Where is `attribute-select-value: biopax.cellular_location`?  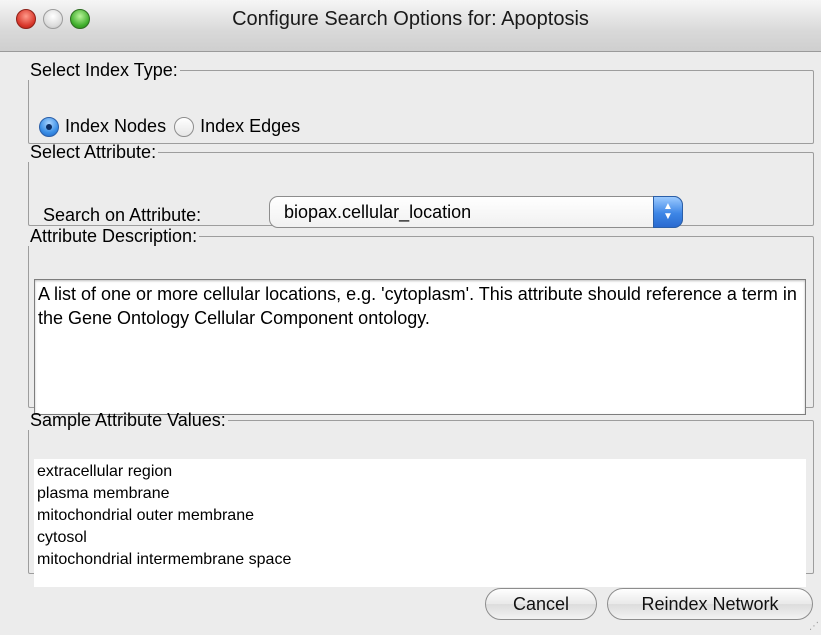 attribute-select-value: biopax.cellular_location is located at coordinates (378, 212).